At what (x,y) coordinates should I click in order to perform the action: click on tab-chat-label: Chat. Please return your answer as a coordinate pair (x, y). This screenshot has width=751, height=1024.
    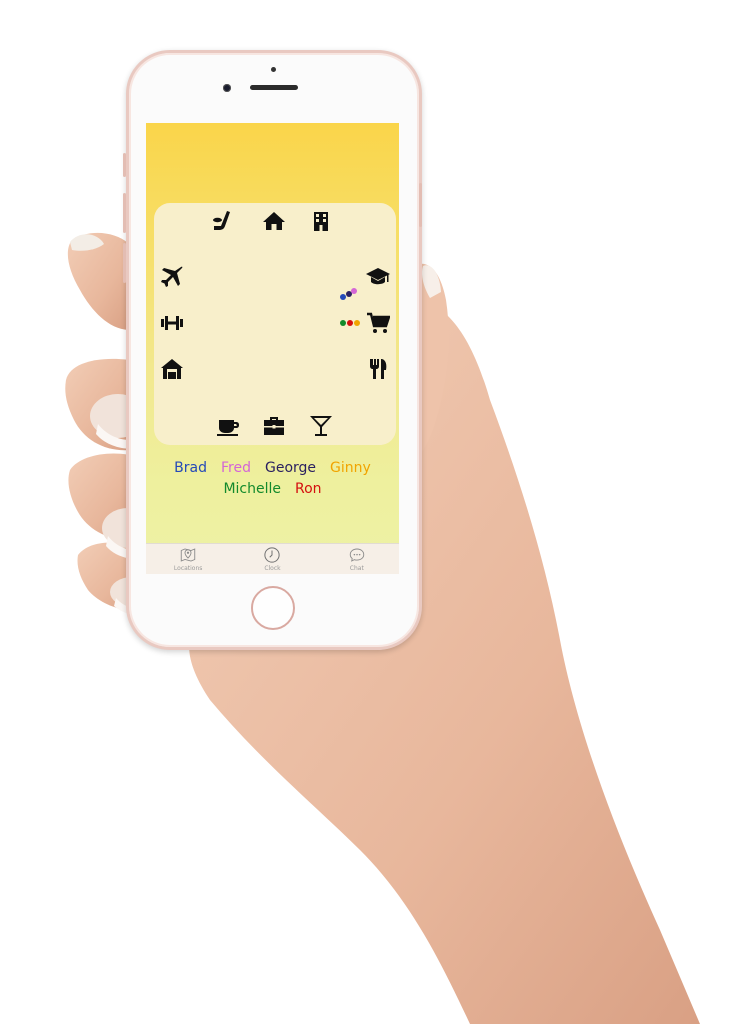
    Looking at the image, I should click on (356, 568).